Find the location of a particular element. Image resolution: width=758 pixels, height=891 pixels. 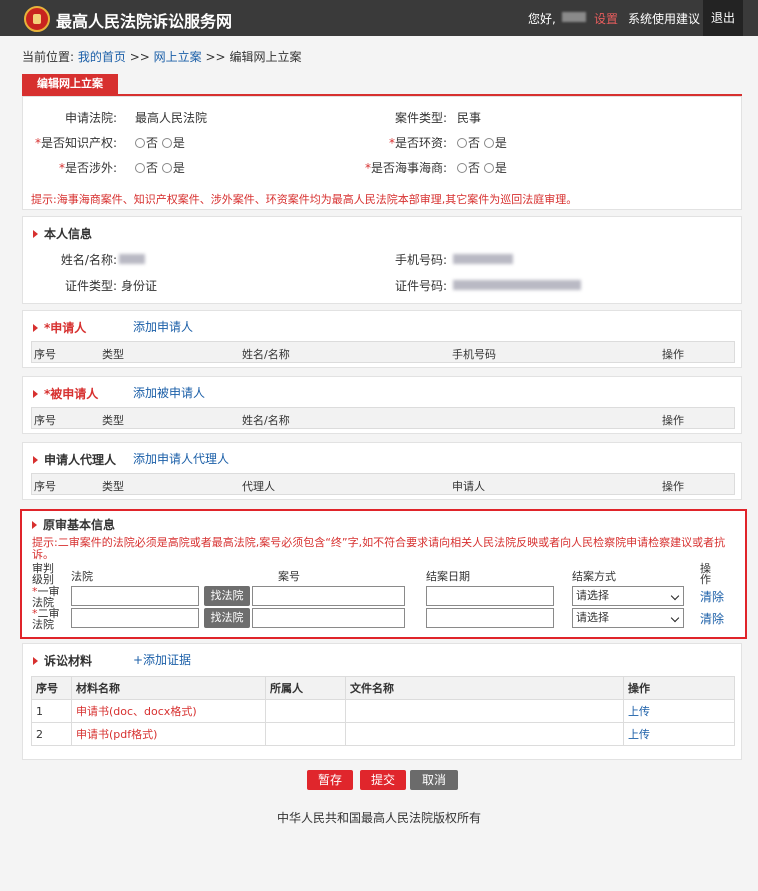

maritime-no-radio is located at coordinates (462, 168).